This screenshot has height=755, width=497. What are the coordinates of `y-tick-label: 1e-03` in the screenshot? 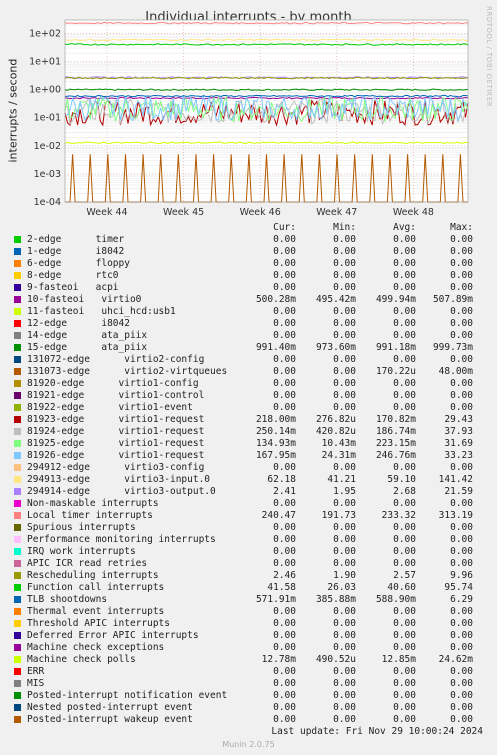 It's located at (47, 174).